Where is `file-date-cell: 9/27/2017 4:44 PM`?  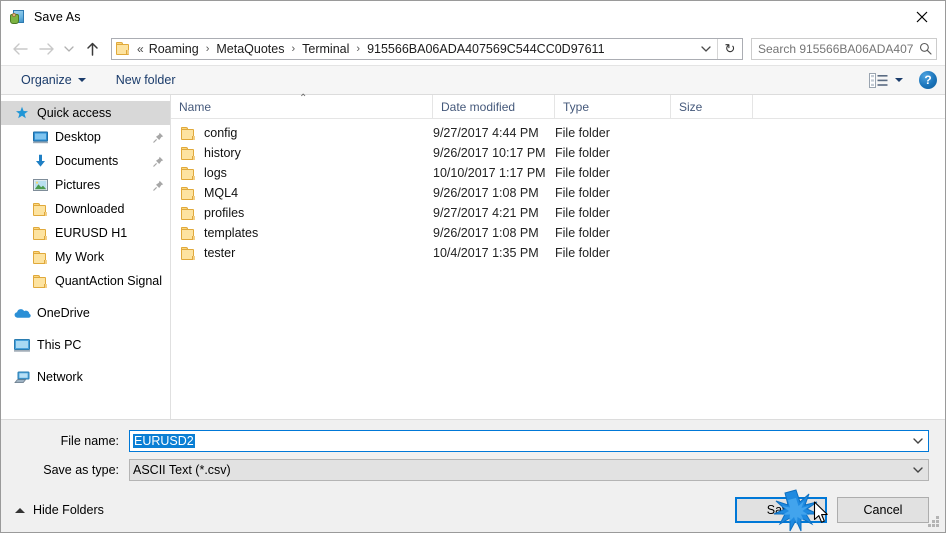 file-date-cell: 9/27/2017 4:44 PM is located at coordinates (486, 133).